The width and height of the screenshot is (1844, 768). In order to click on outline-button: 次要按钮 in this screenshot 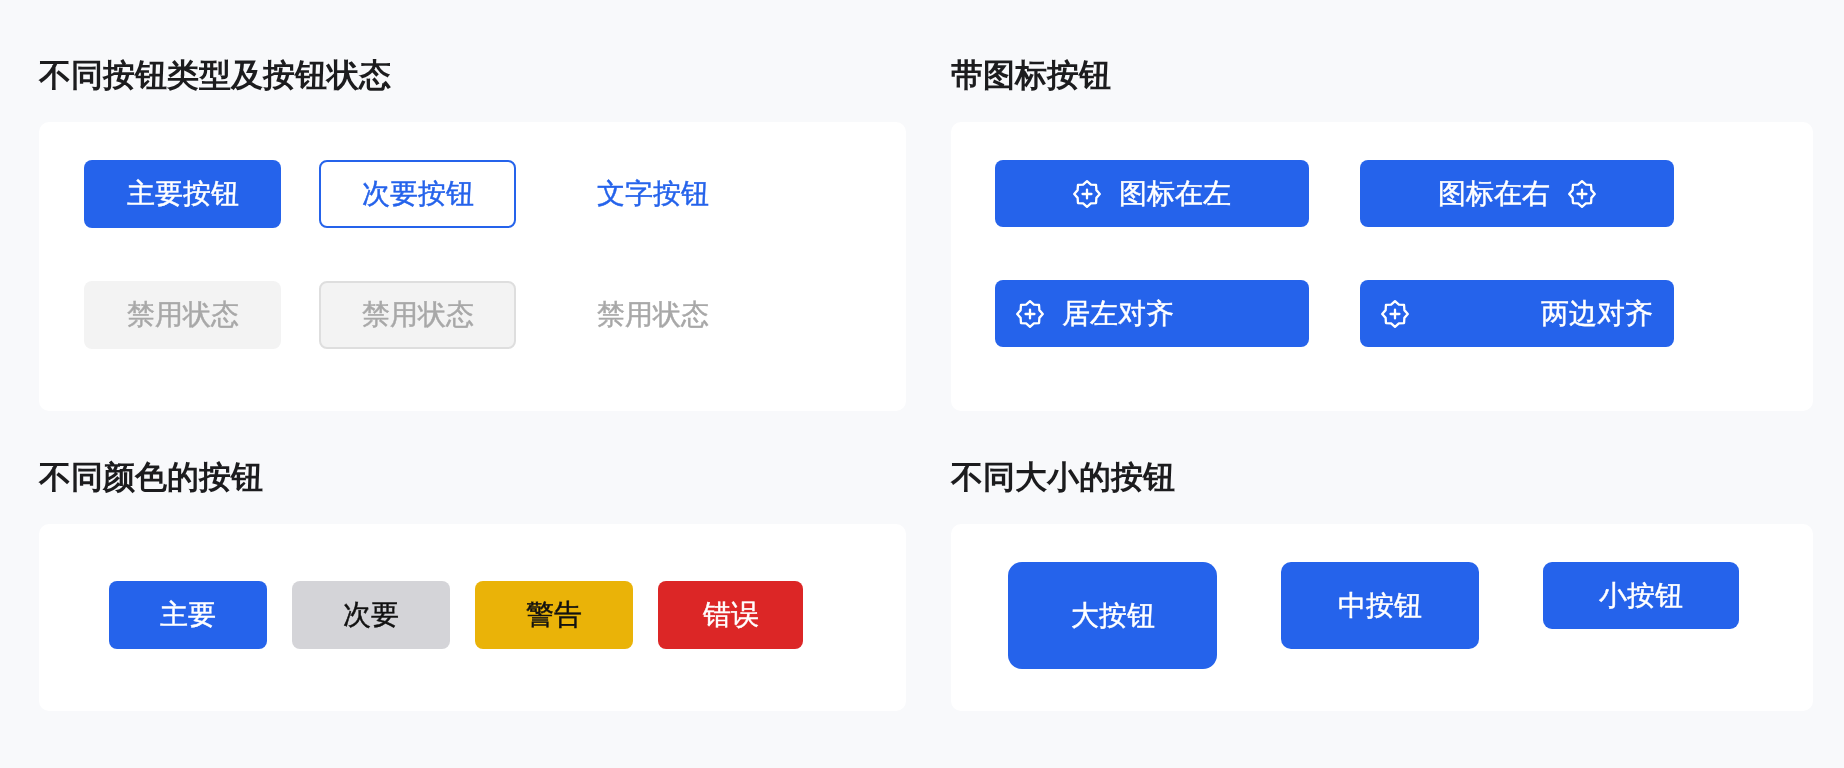, I will do `click(417, 194)`.